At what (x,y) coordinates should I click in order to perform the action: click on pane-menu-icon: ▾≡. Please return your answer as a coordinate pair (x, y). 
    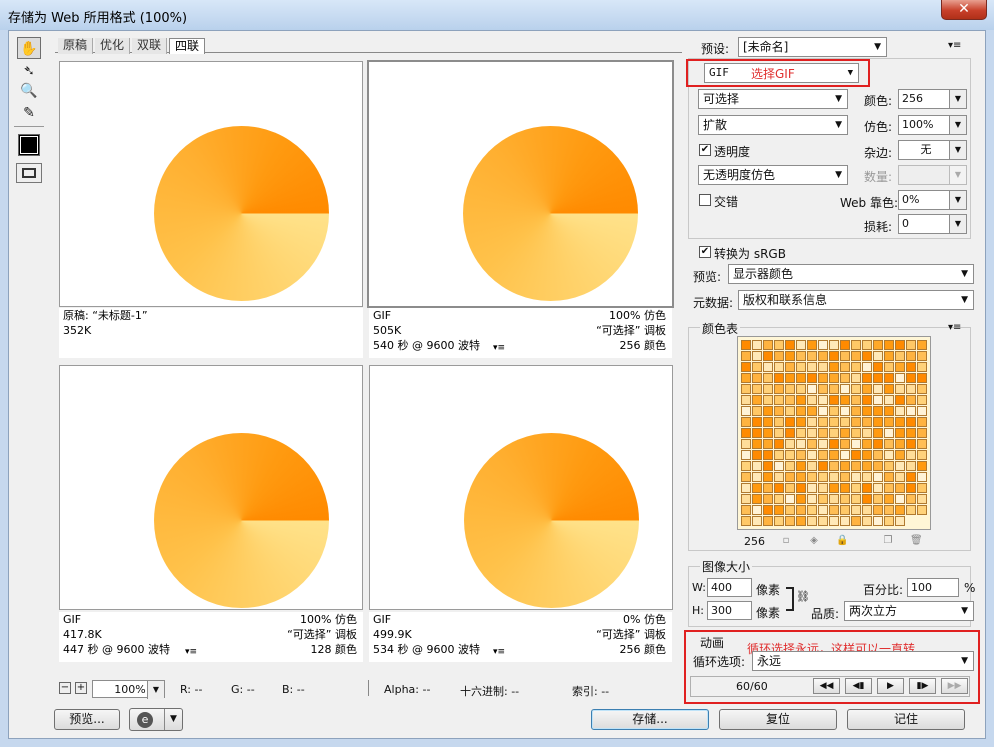
    Looking at the image, I should click on (191, 652).